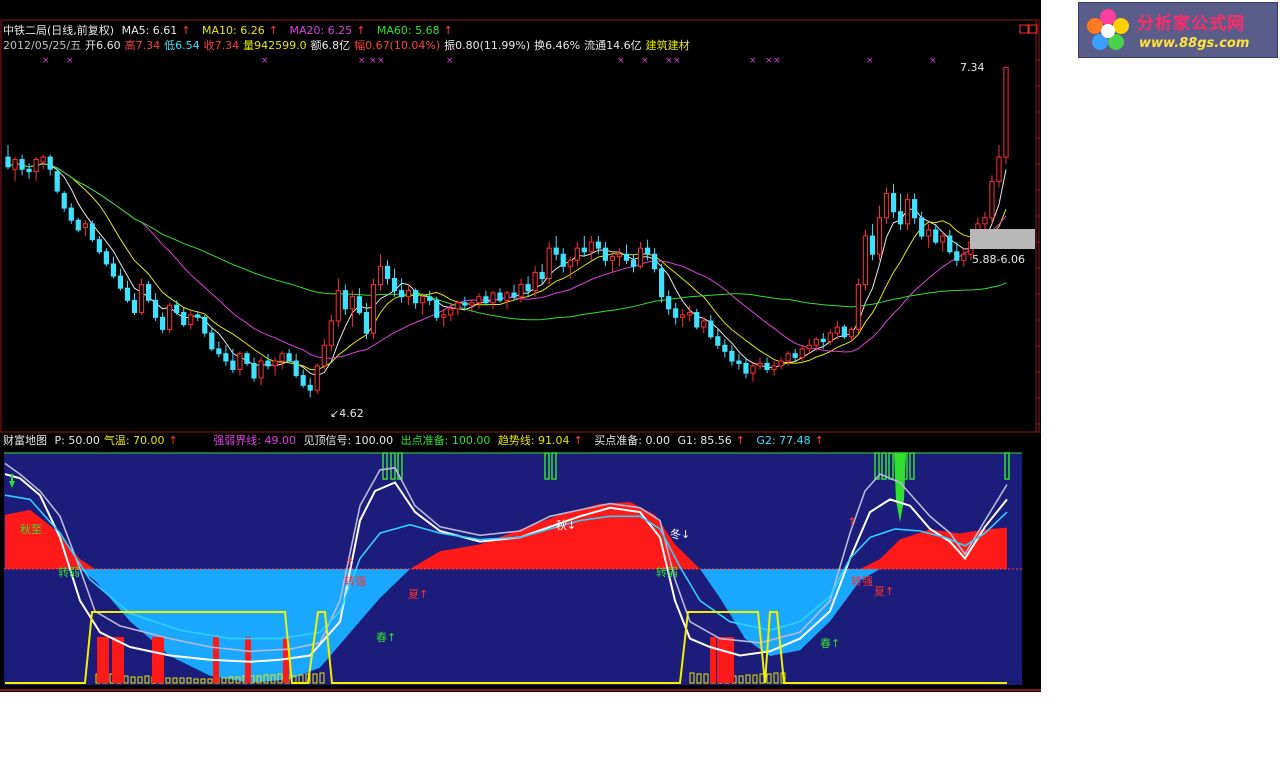  Describe the element at coordinates (275, 45) in the screenshot. I see `volume-label: 量942599.0` at that location.